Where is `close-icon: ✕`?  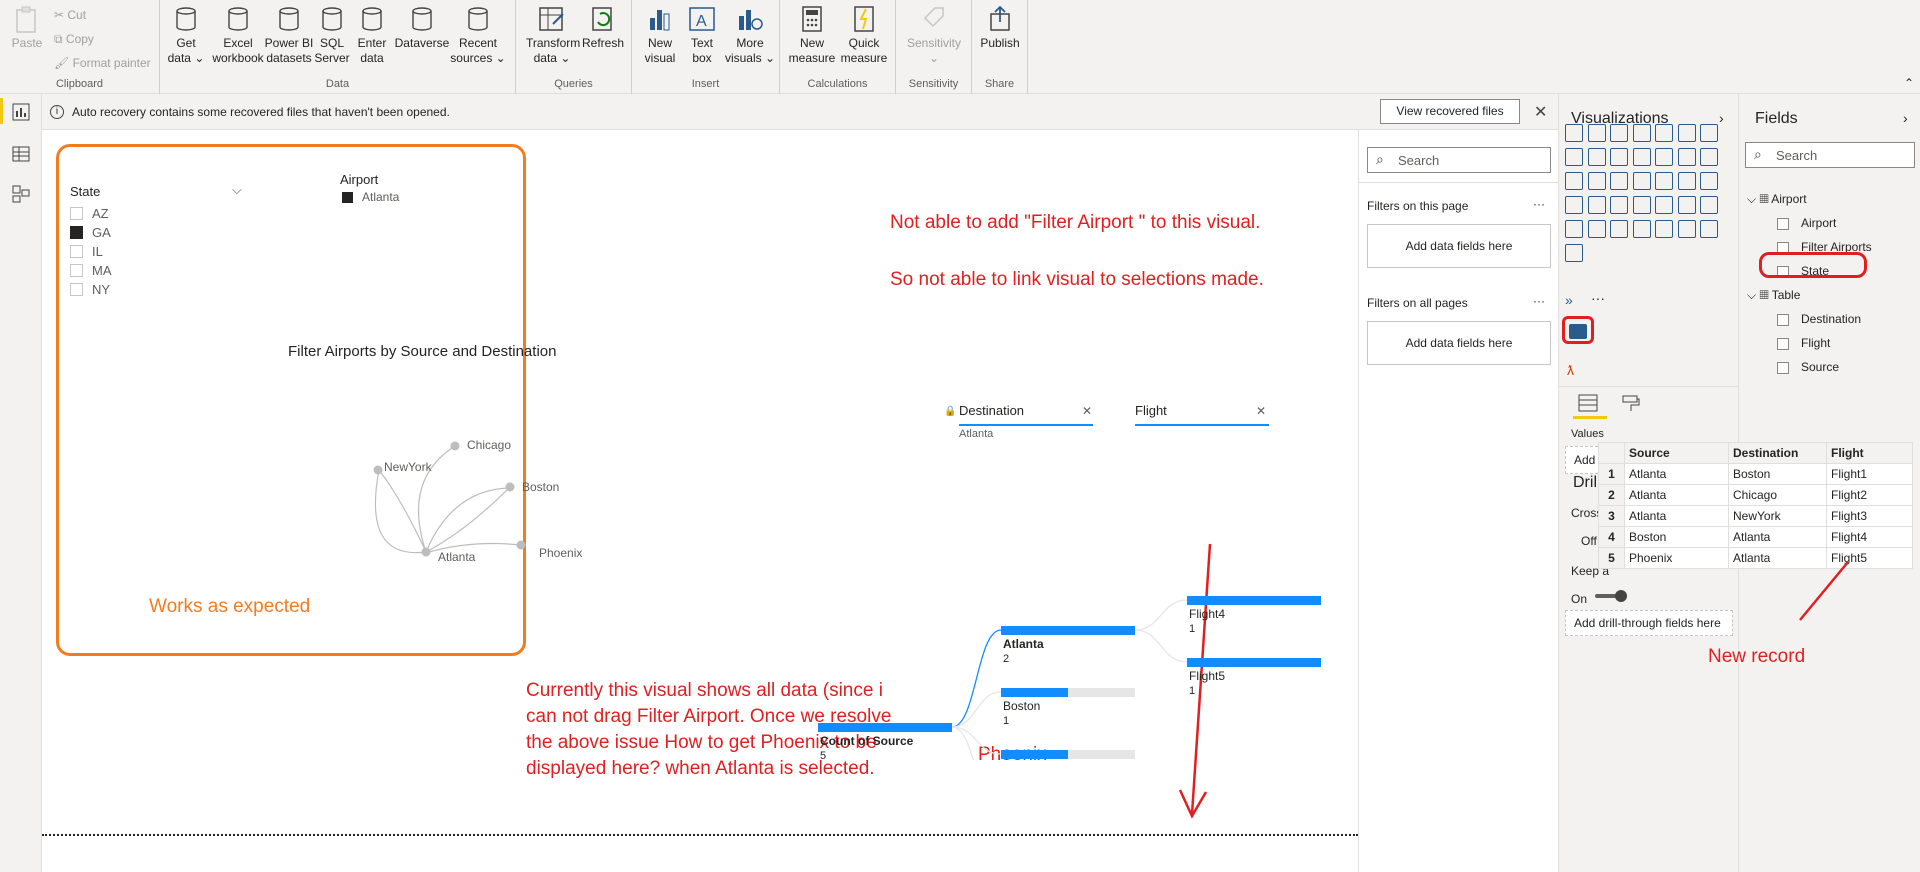
close-icon: ✕ is located at coordinates (1540, 112).